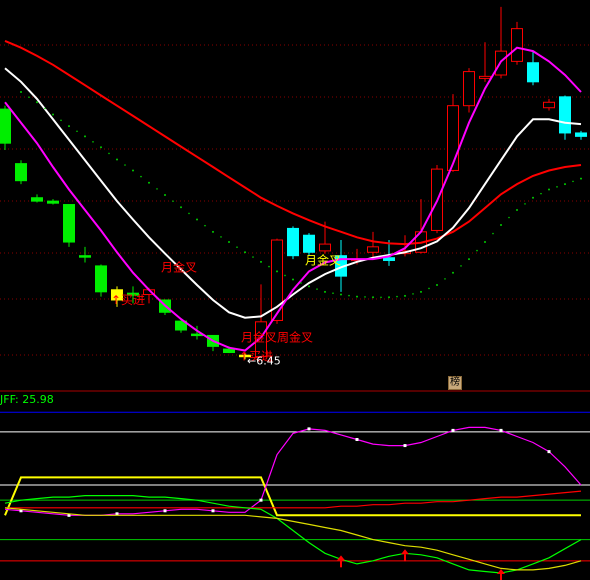  I want to click on signal-annotation: 月金叉周金叉, so click(277, 337).